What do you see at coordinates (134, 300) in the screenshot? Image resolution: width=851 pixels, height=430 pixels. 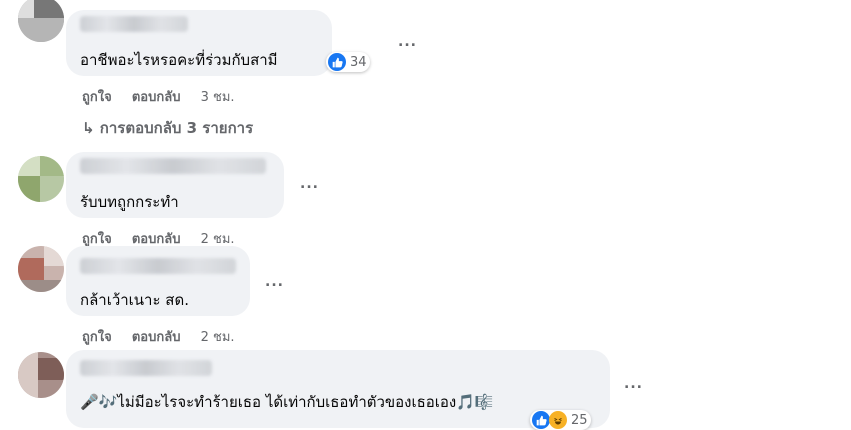 I see `comment-text: กล้าเว้าเนาะ สด.` at bounding box center [134, 300].